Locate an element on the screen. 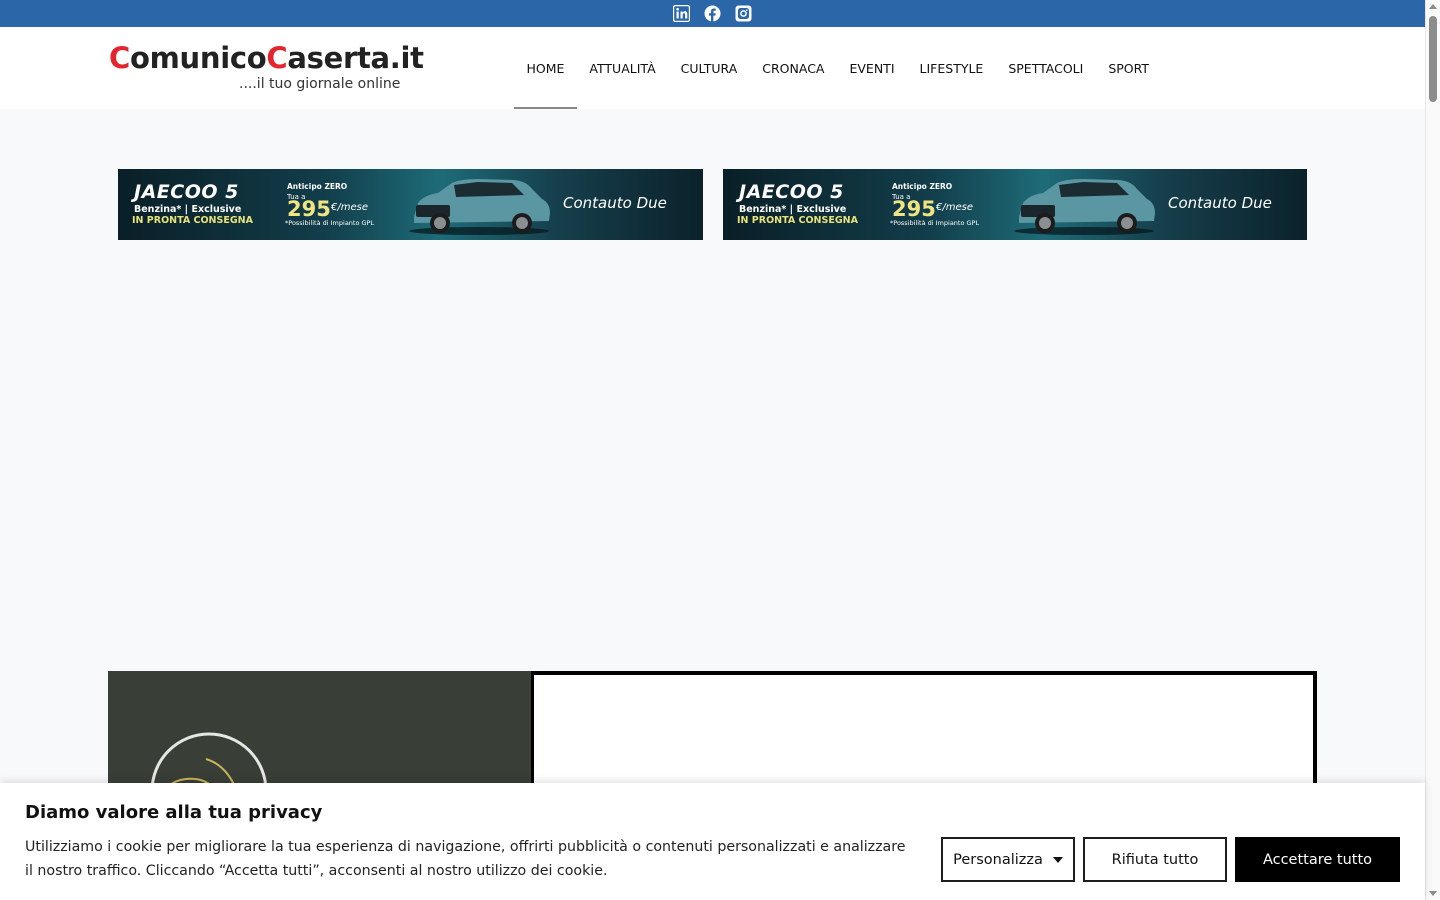  nav-item-spettacoli: SPETTACOLI is located at coordinates (1046, 68).